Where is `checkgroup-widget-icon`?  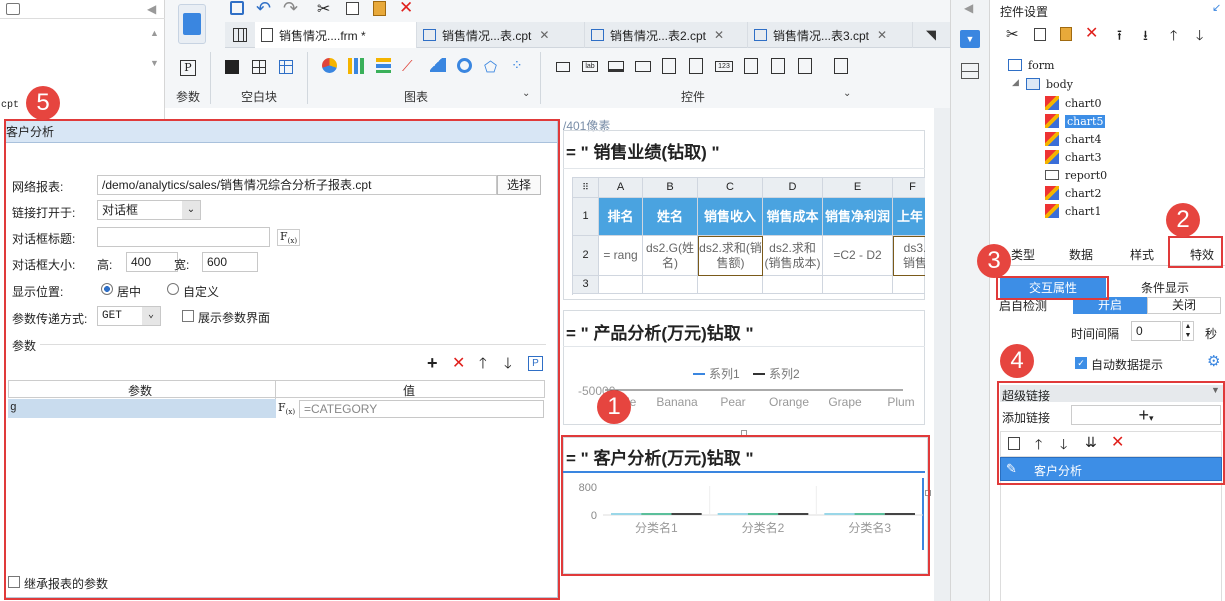 checkgroup-widget-icon is located at coordinates (805, 66).